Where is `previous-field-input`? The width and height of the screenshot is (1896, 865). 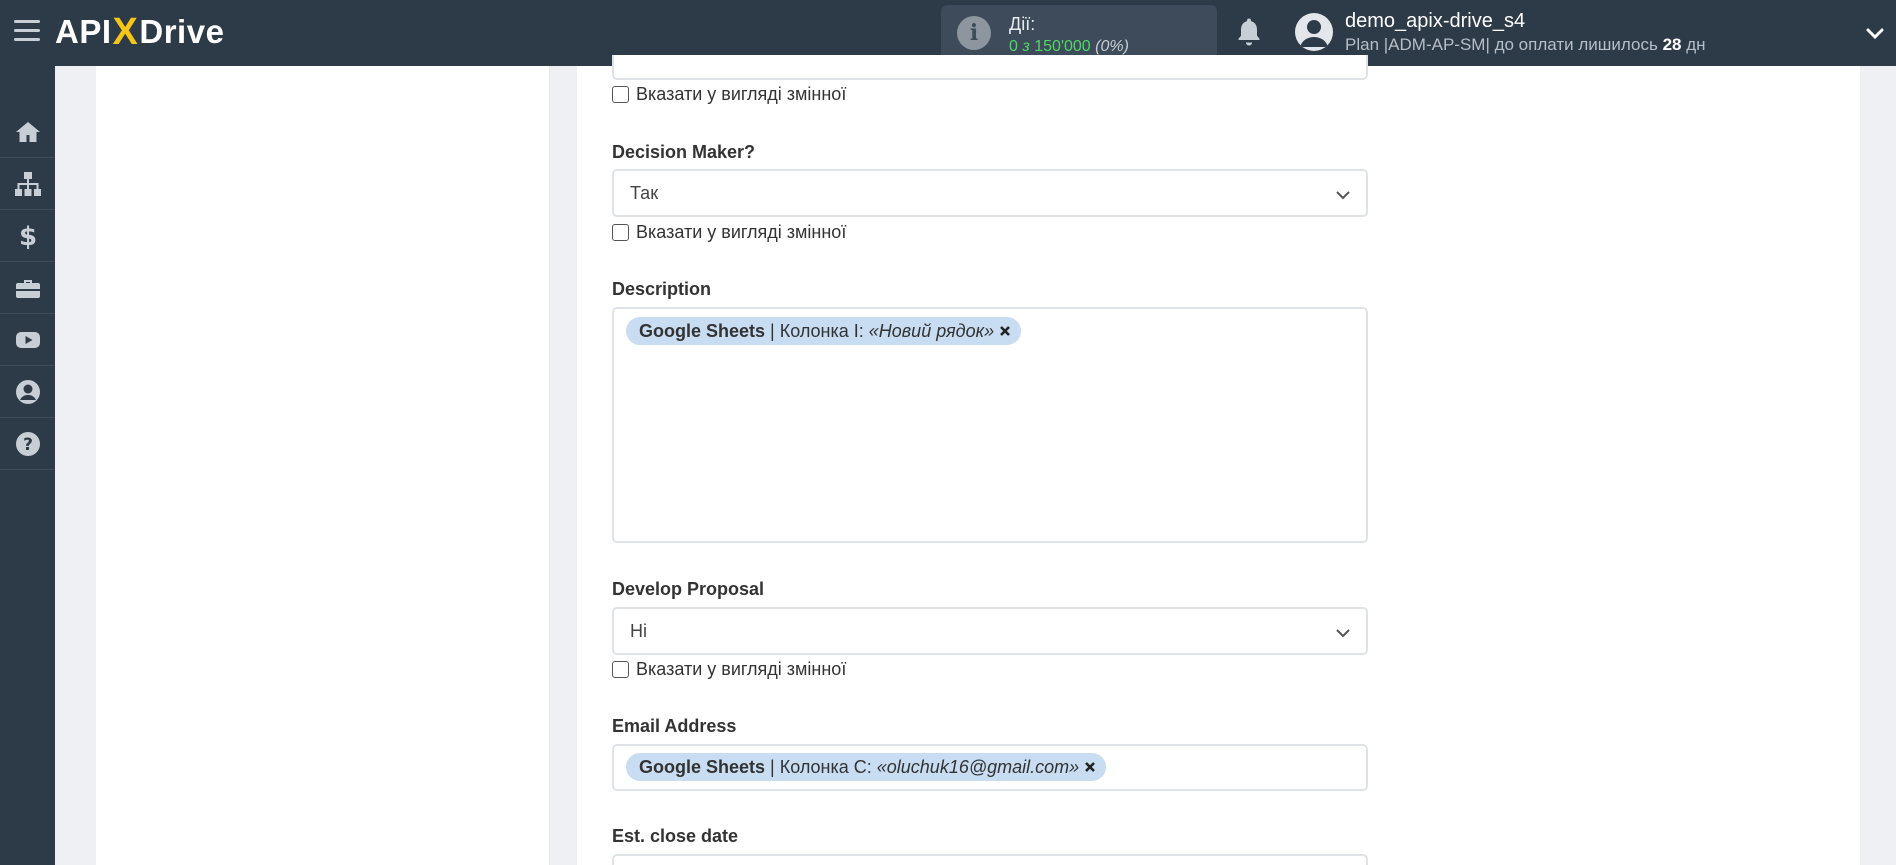 previous-field-input is located at coordinates (990, 67).